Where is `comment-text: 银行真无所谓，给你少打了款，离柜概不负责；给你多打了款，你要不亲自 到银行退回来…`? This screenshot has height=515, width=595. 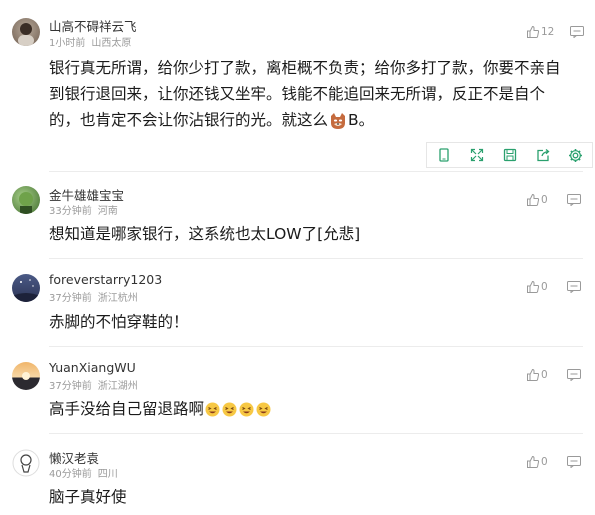 comment-text: 银行真无所谓，给你少打了款，离柜概不负责；给你多打了款，你要不亲自 到银行退回来… is located at coordinates (305, 94).